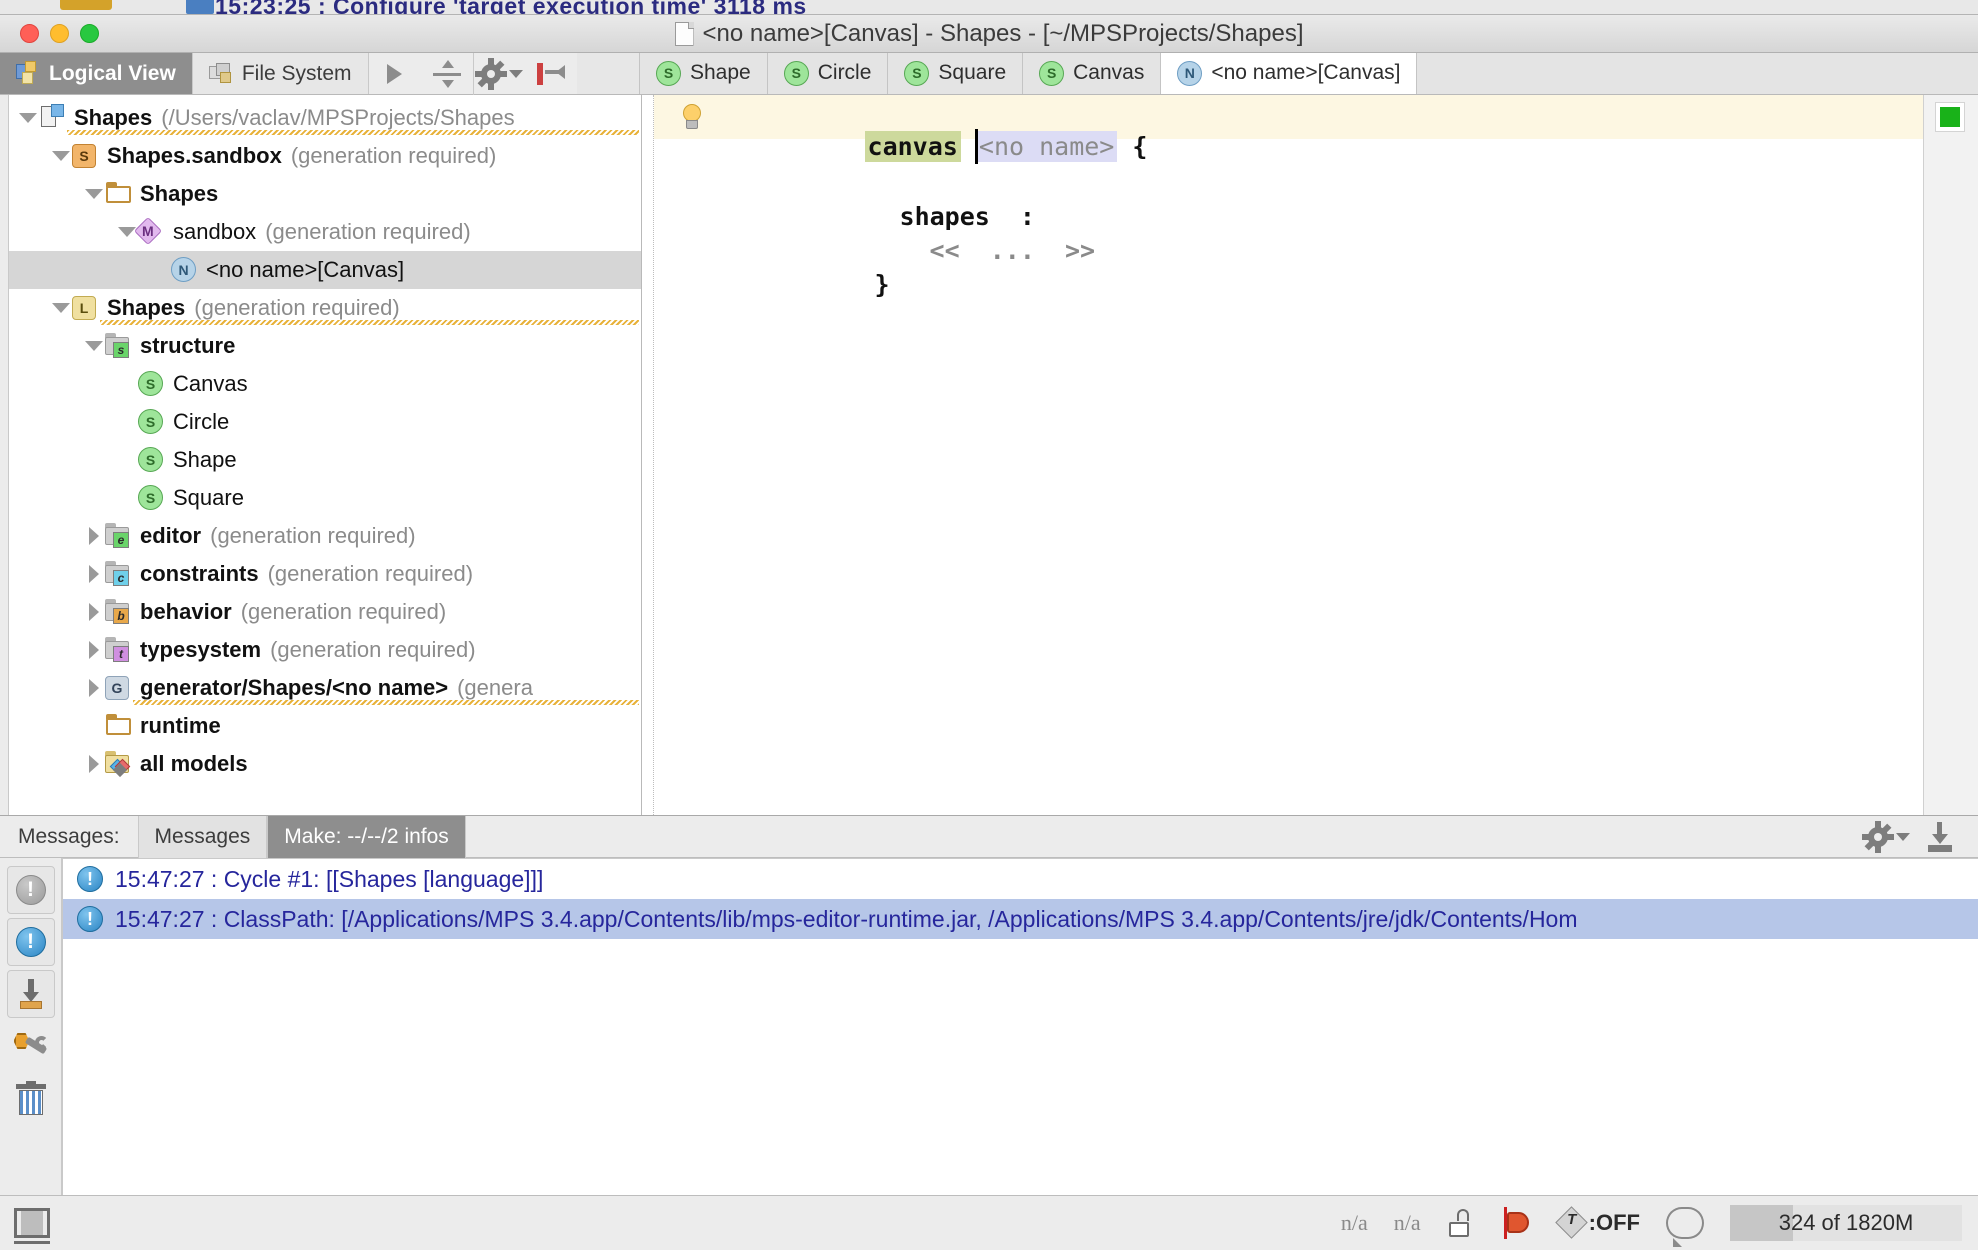 The width and height of the screenshot is (1978, 1250). I want to click on status-bar-left, so click(25, 1226).